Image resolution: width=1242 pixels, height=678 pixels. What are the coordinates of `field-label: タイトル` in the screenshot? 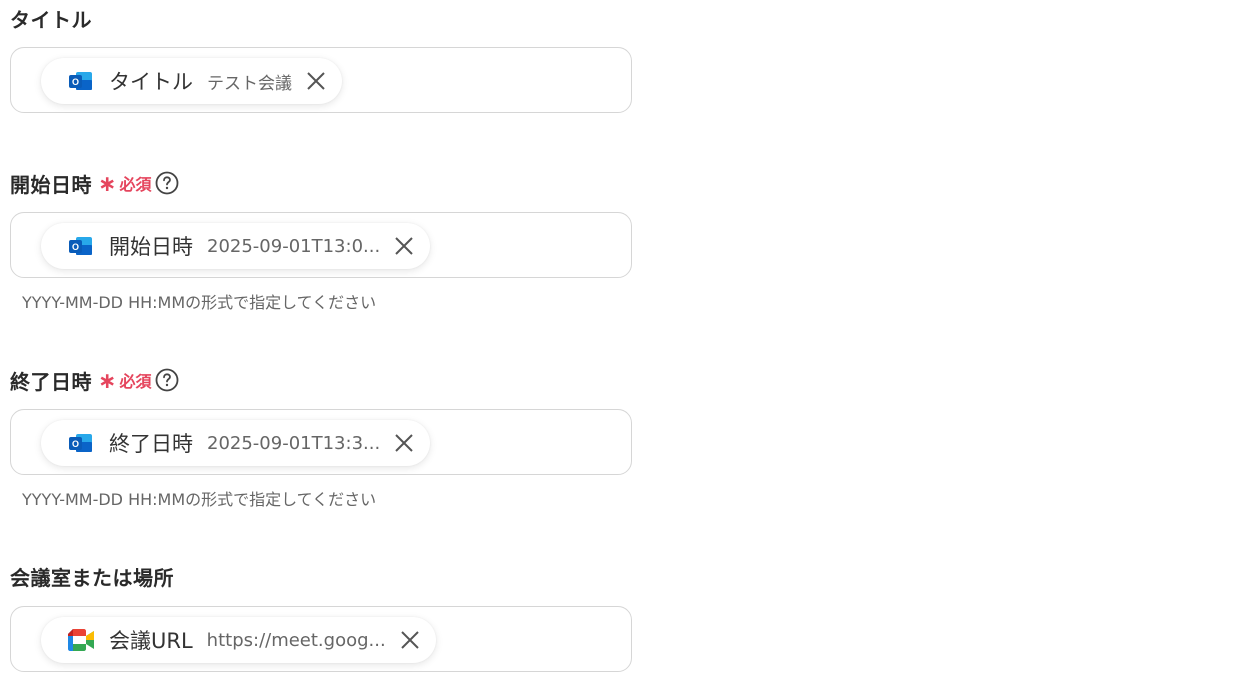 It's located at (51, 19).